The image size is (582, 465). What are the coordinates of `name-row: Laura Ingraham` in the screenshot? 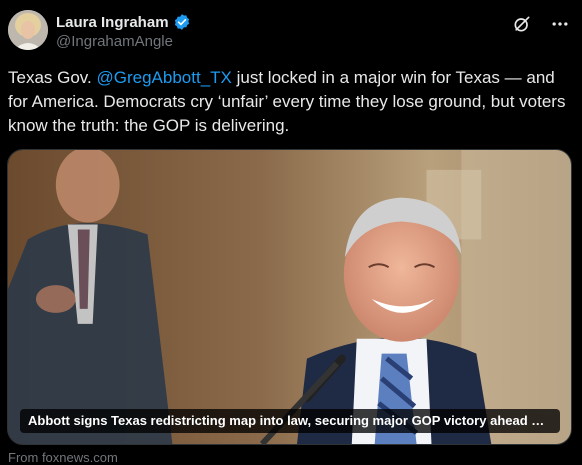 It's located at (123, 22).